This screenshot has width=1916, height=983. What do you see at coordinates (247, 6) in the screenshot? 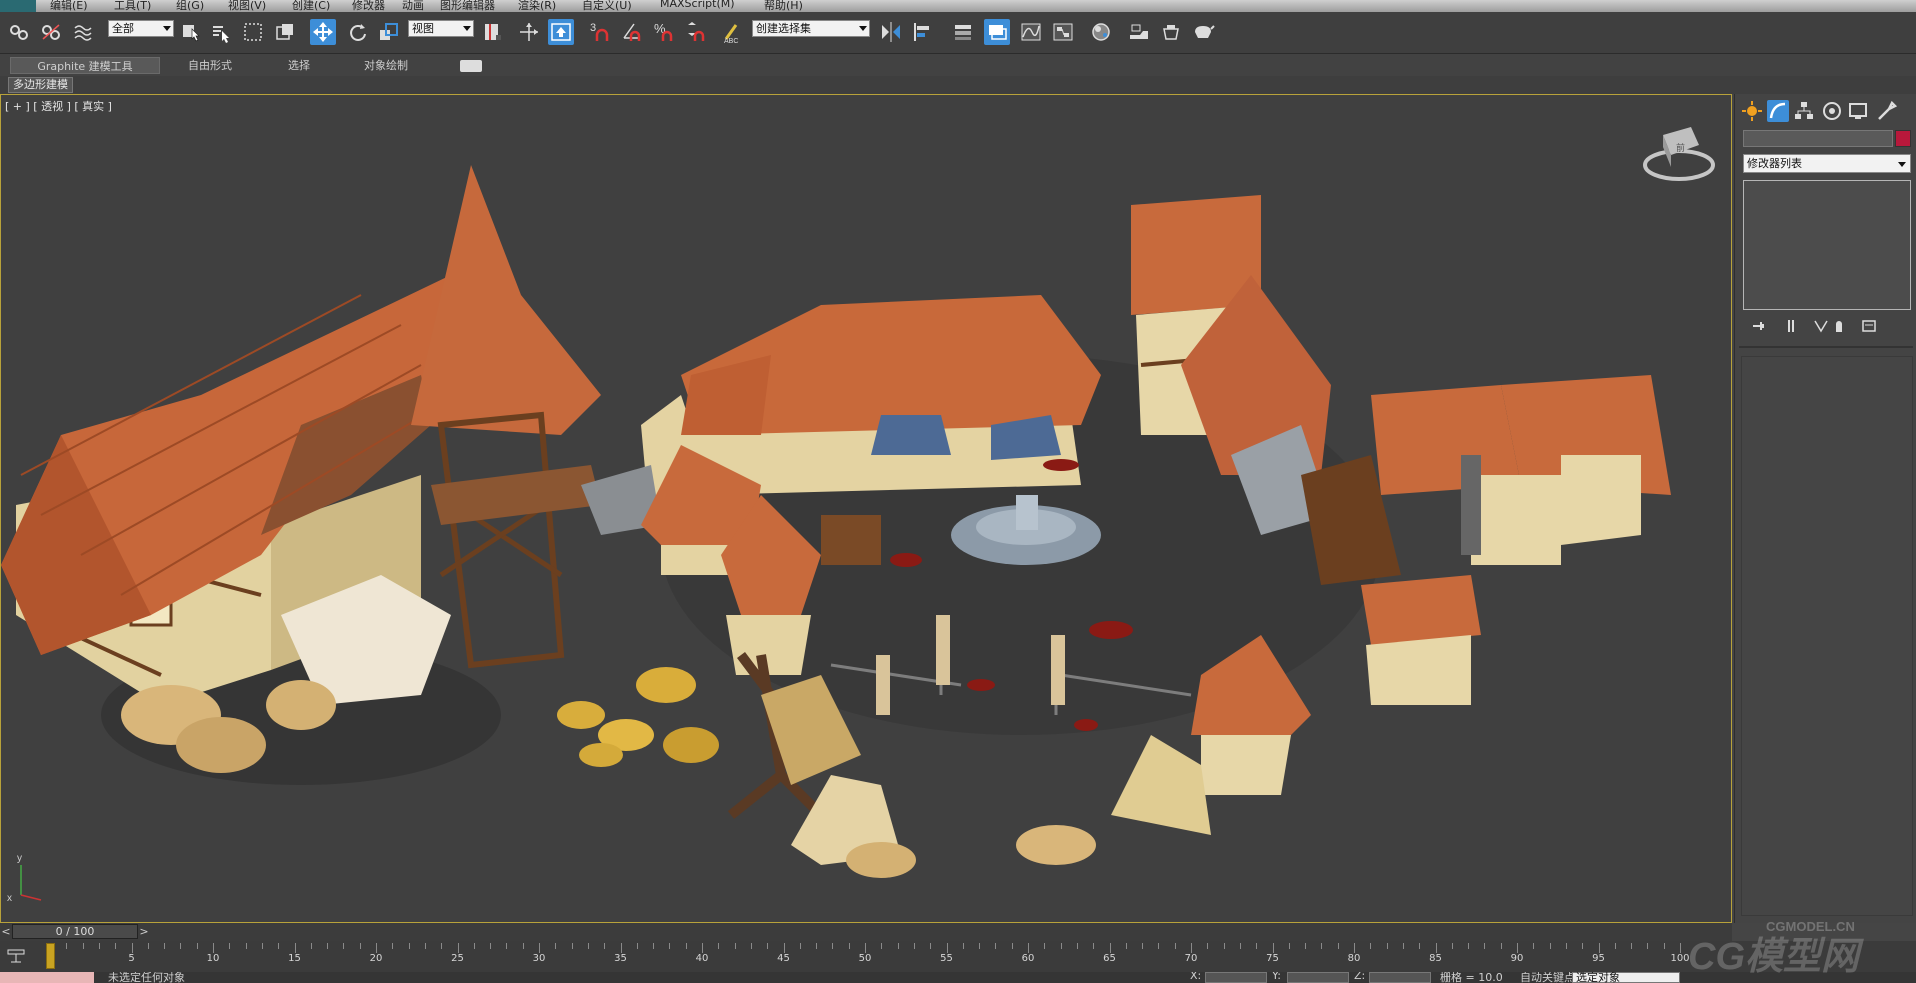
I see `menu-views: 视图(V)` at bounding box center [247, 6].